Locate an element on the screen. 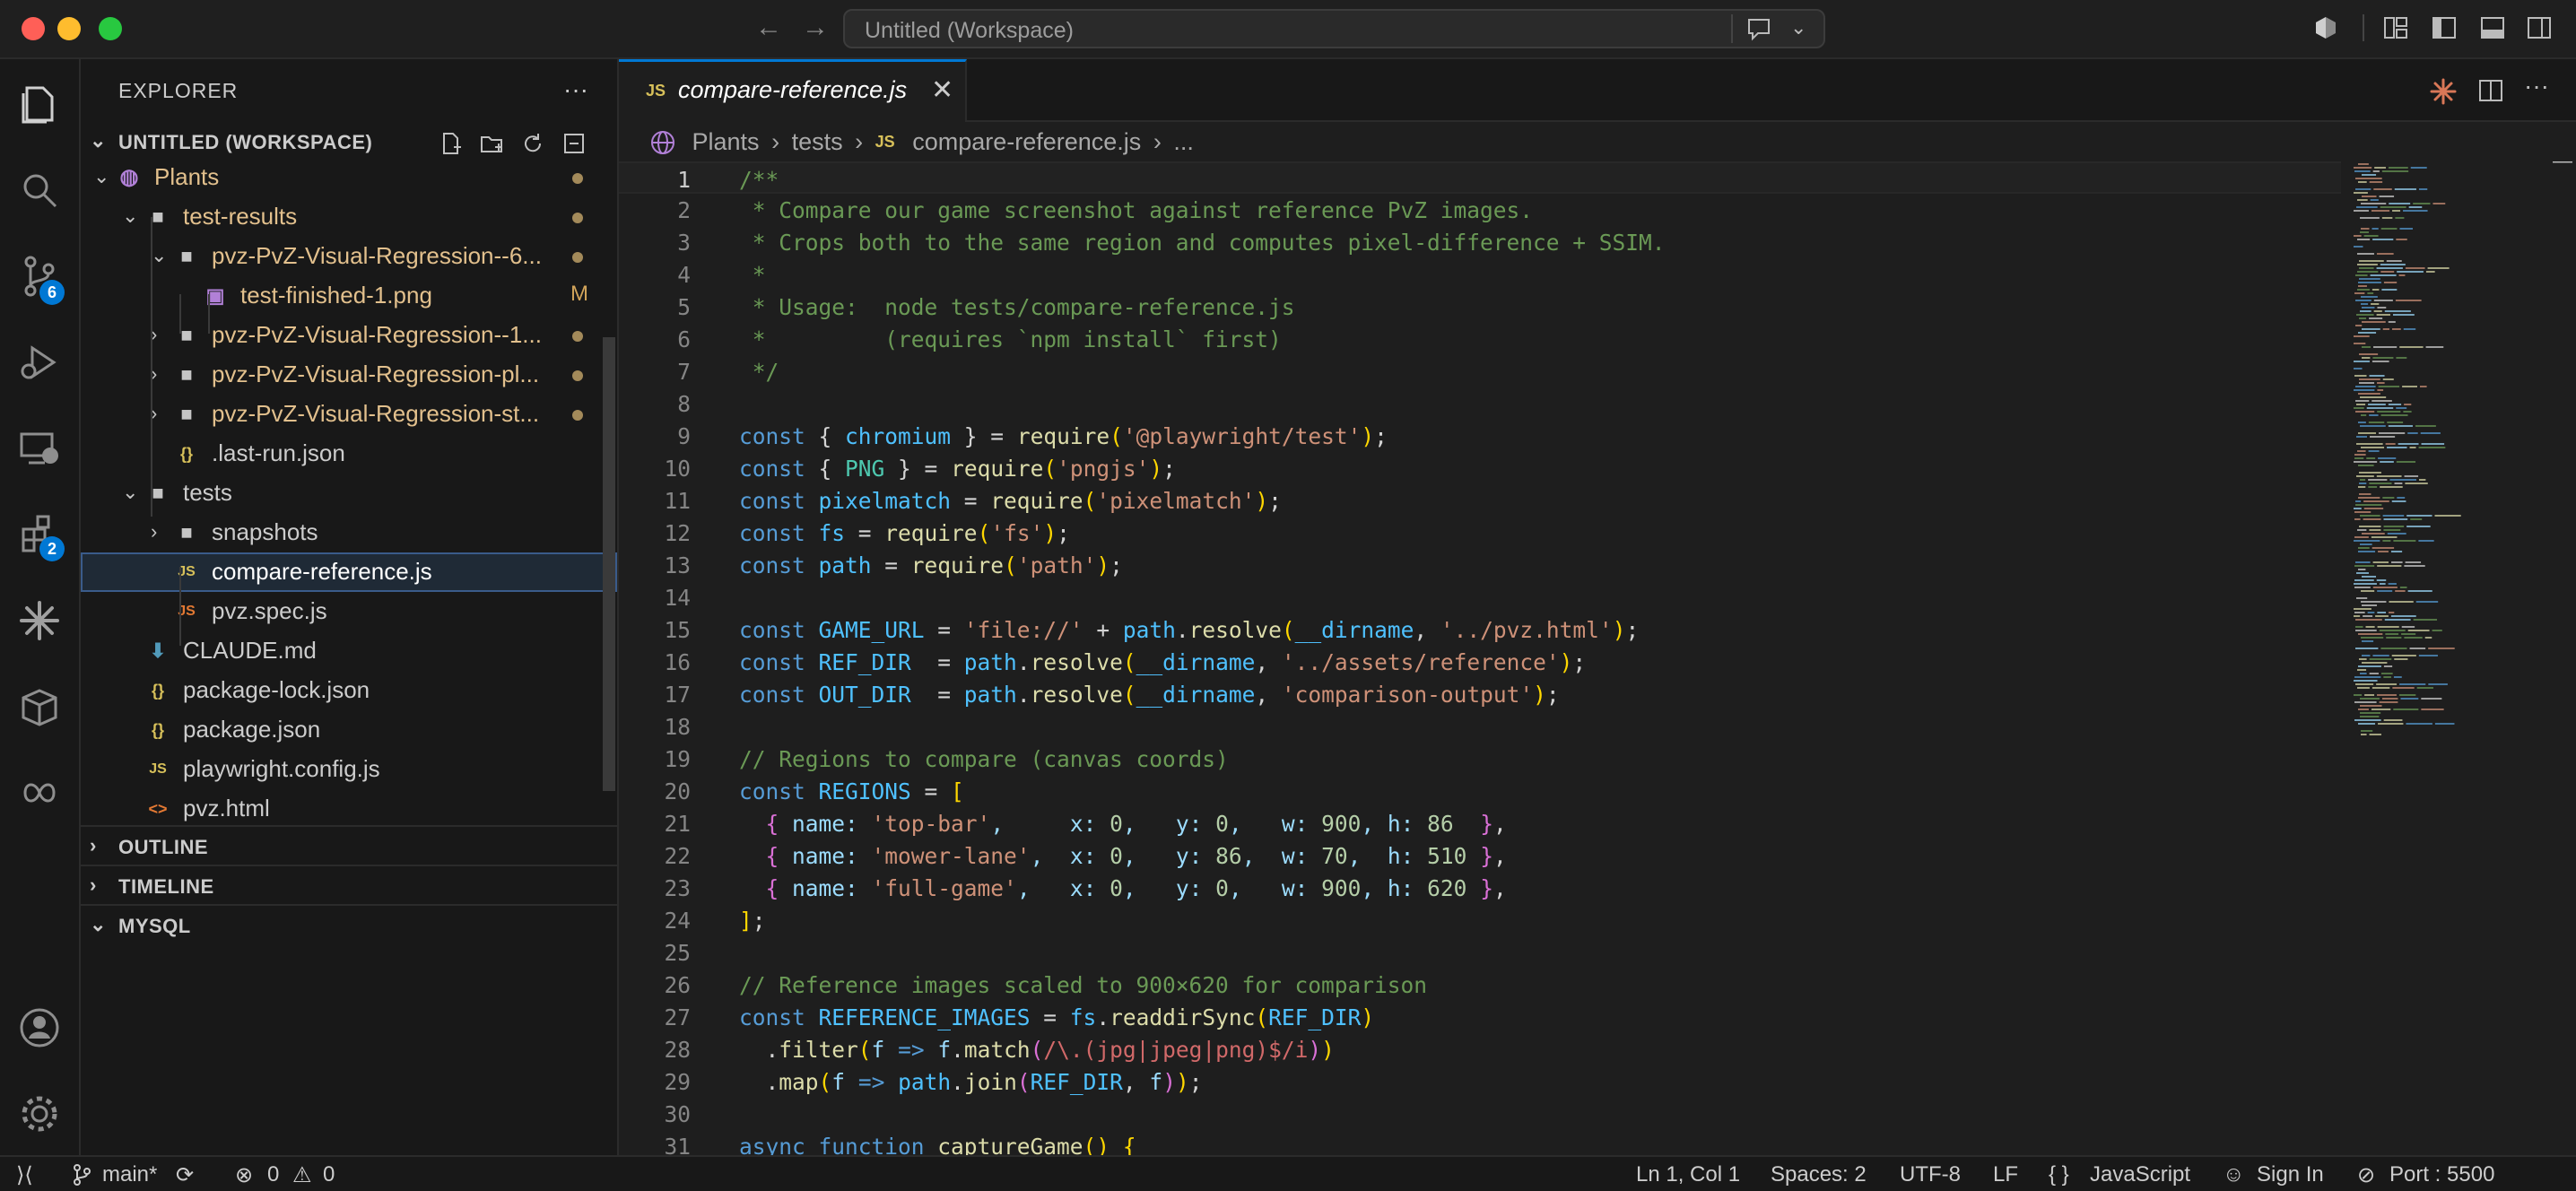 The height and width of the screenshot is (1191, 2576). breadcrumb-plants: Plants is located at coordinates (726, 142).